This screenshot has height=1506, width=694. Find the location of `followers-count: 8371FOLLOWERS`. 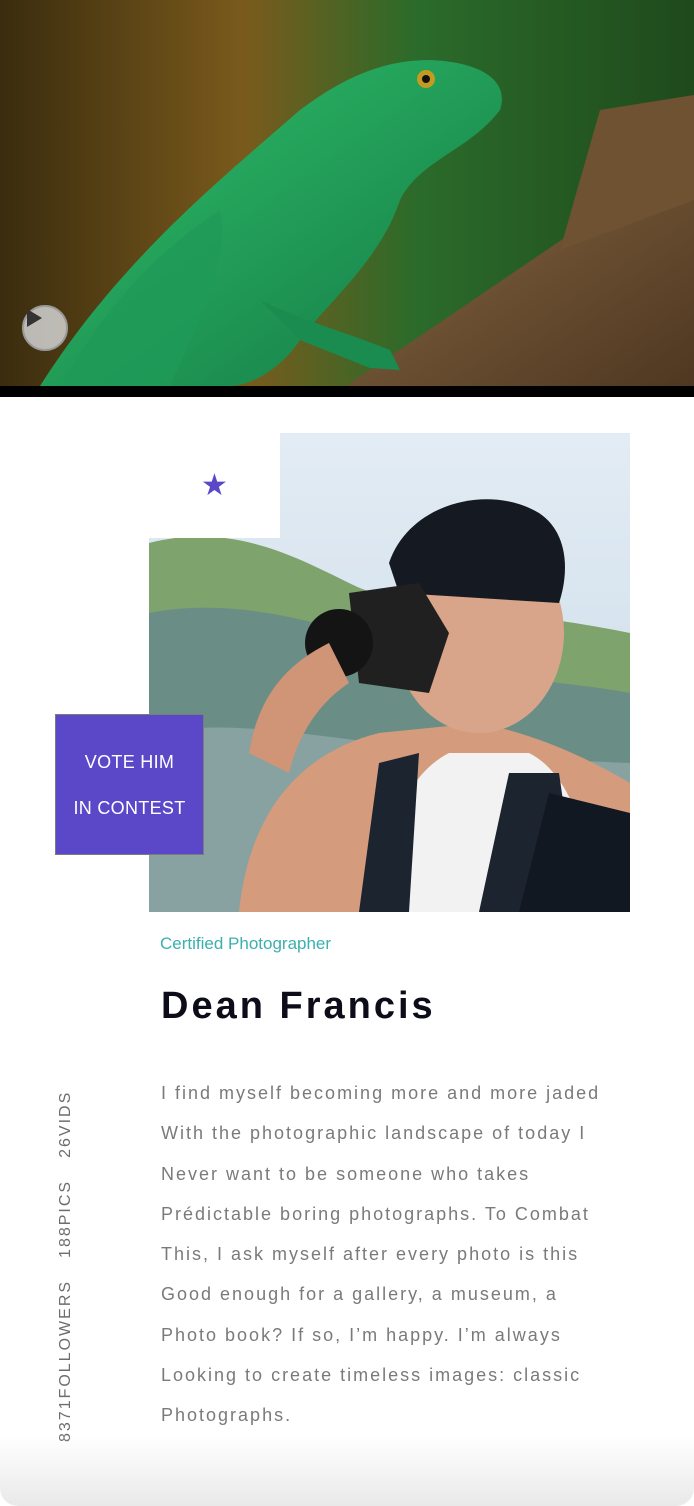

followers-count: 8371FOLLOWERS is located at coordinates (66, 1361).